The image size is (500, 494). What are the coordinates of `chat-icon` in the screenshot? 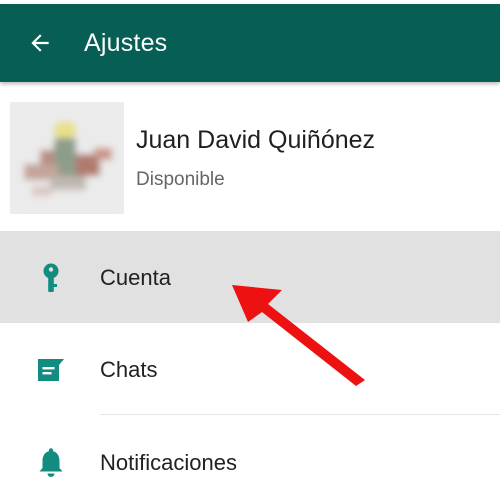 It's located at (51, 370).